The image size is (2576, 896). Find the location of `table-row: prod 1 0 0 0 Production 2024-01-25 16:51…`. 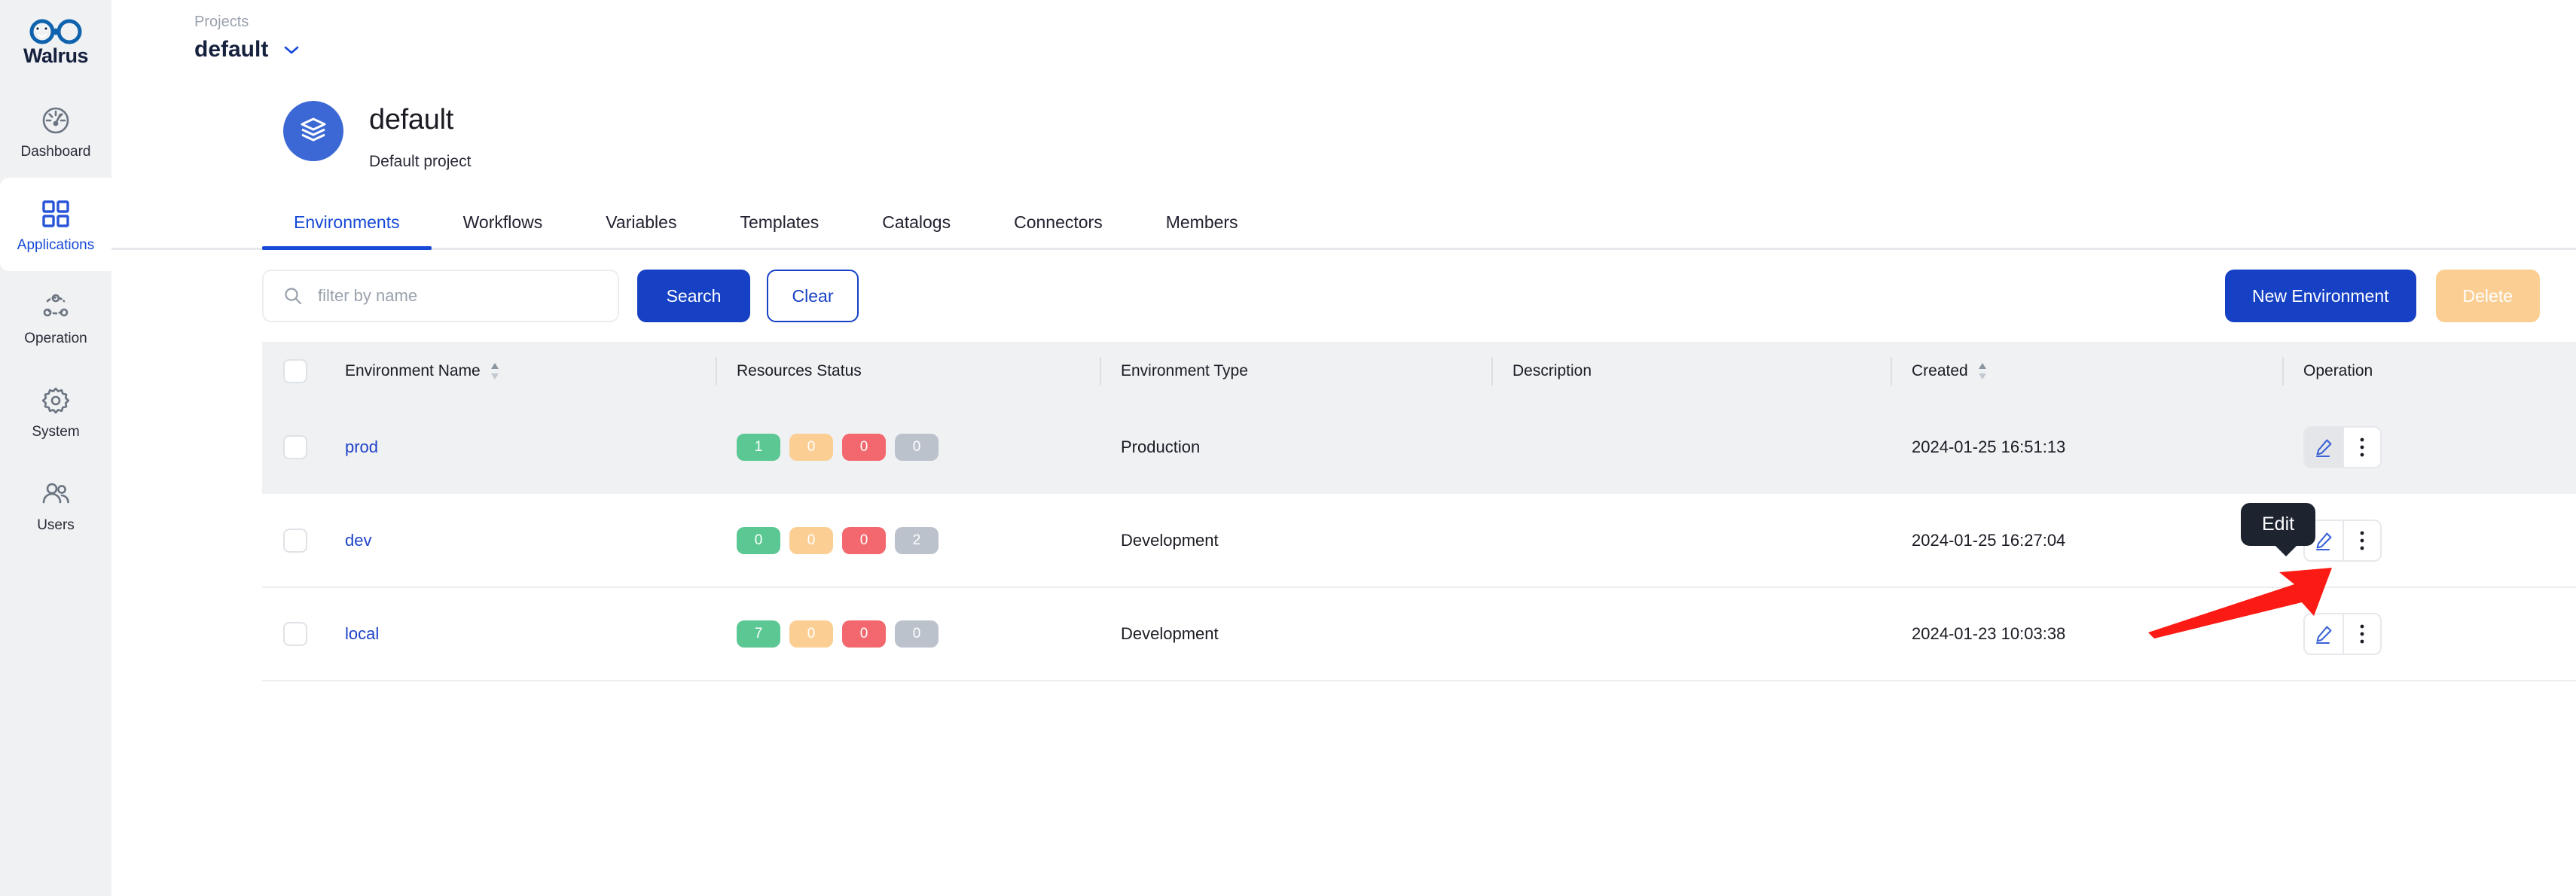

table-row: prod 1 0 0 0 Production 2024-01-25 16:51… is located at coordinates (1419, 447).